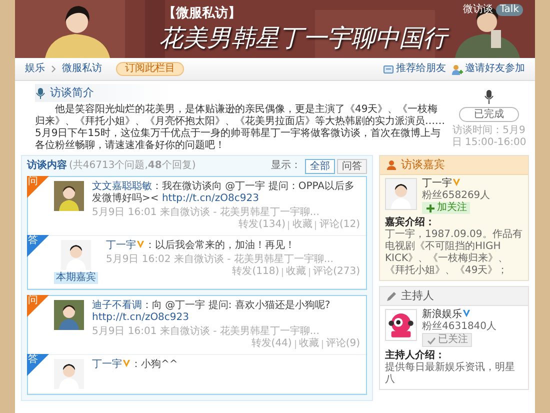 Image resolution: width=550 pixels, height=413 pixels. I want to click on share-icon, so click(388, 69).